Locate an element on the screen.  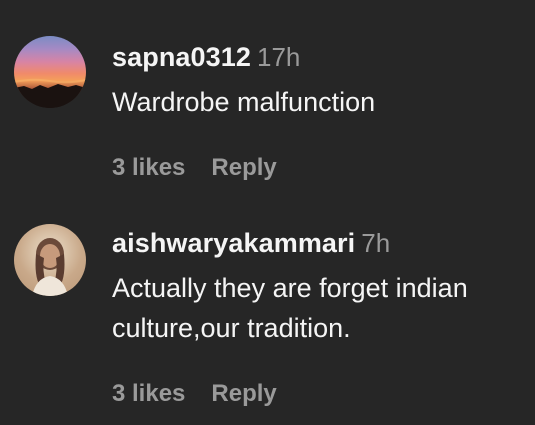
comment-text-line: culture,our tradition. is located at coordinates (231, 328).